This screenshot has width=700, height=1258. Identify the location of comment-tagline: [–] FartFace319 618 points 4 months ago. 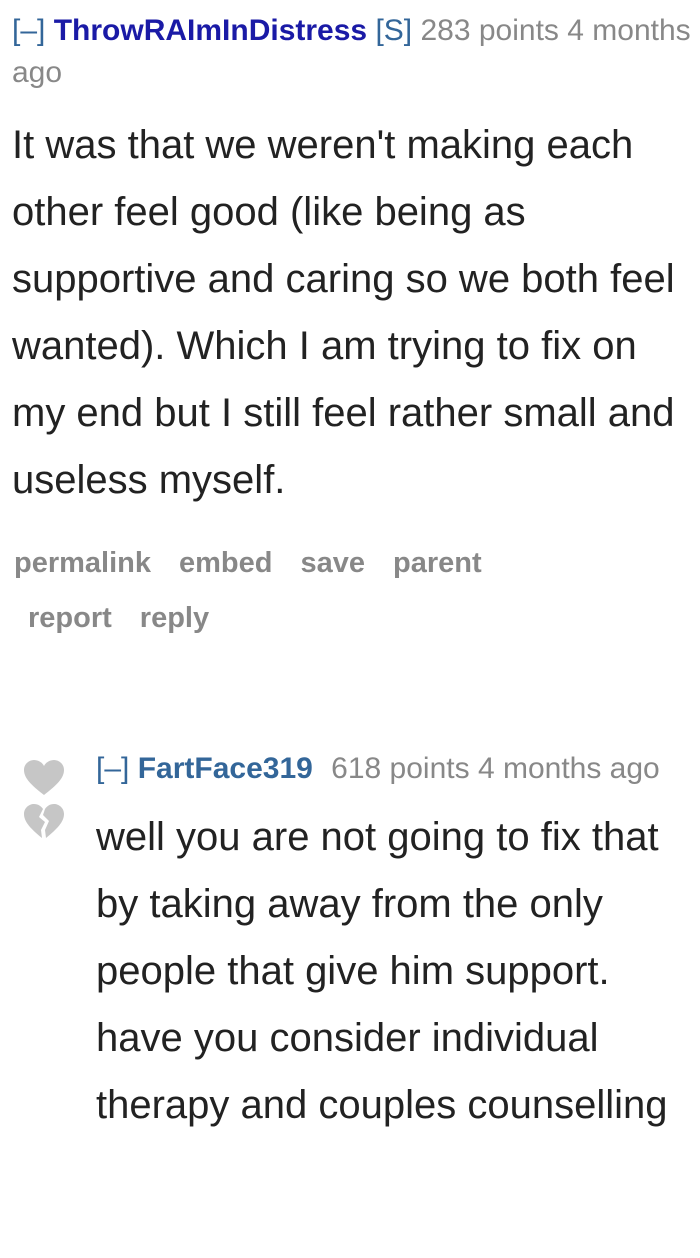
(396, 769).